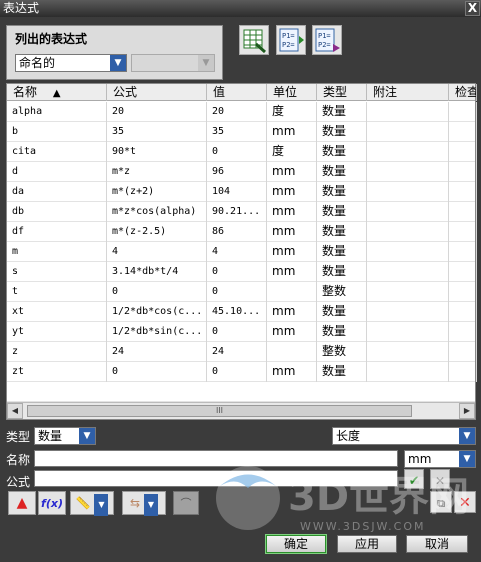 The width and height of the screenshot is (481, 562). Describe the element at coordinates (292, 92) in the screenshot. I see `column-header-unit: 单位` at that location.